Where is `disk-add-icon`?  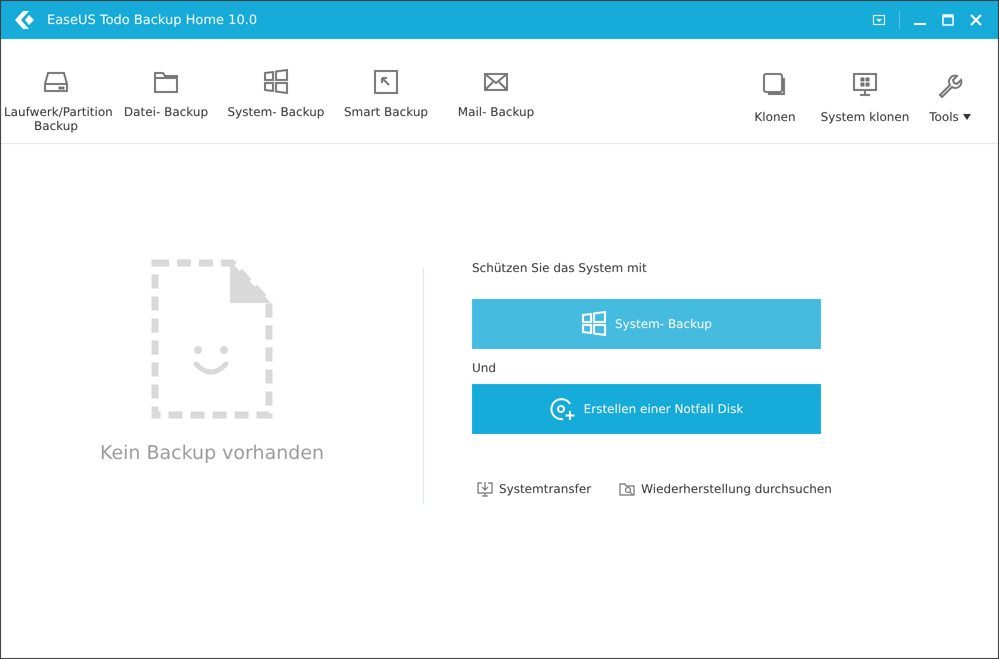
disk-add-icon is located at coordinates (563, 409).